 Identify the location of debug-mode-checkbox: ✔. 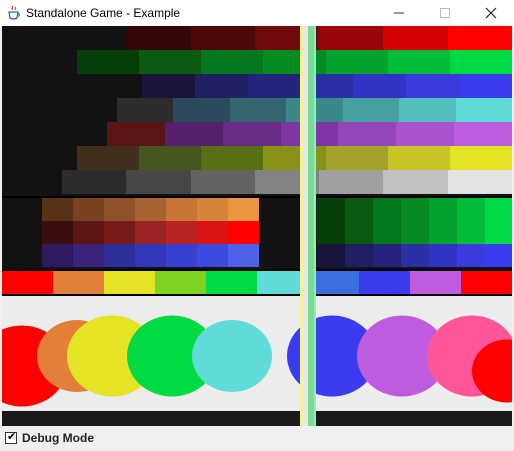
(11, 437).